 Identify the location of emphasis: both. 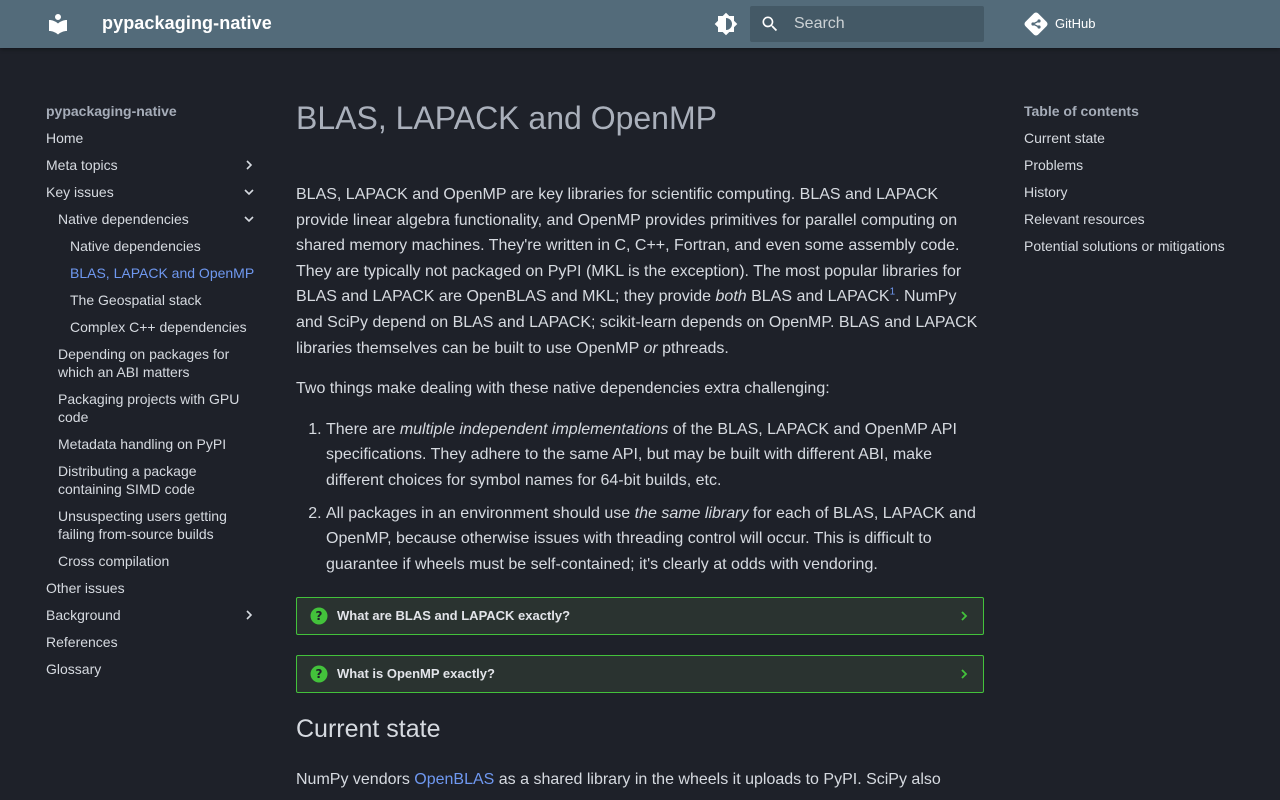
(731, 297).